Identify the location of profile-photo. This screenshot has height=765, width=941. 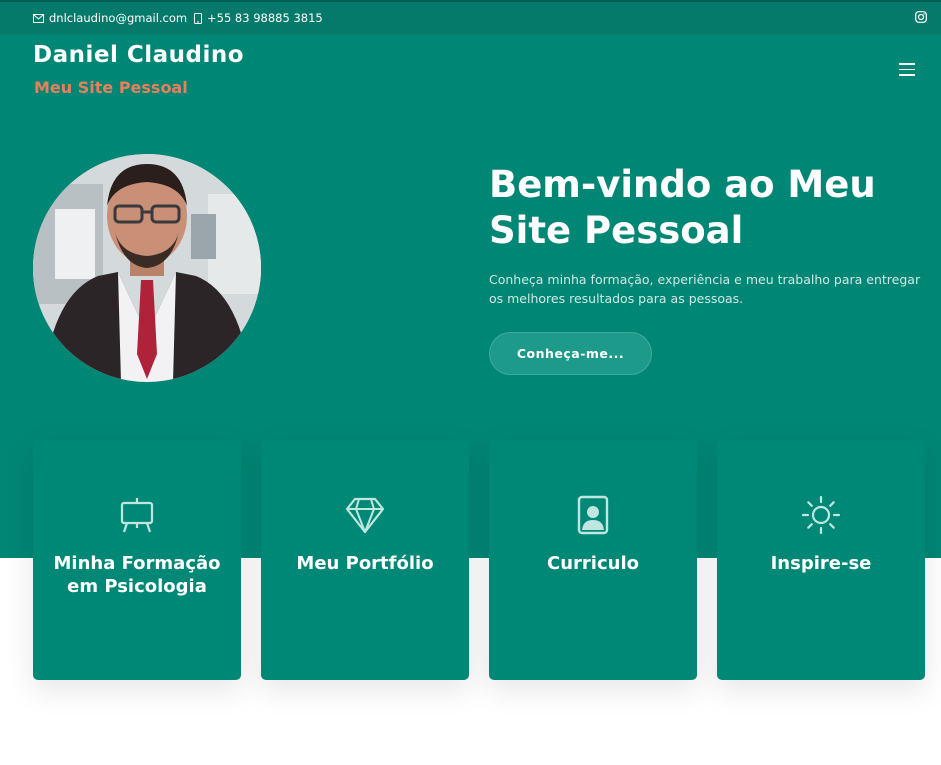
(147, 268).